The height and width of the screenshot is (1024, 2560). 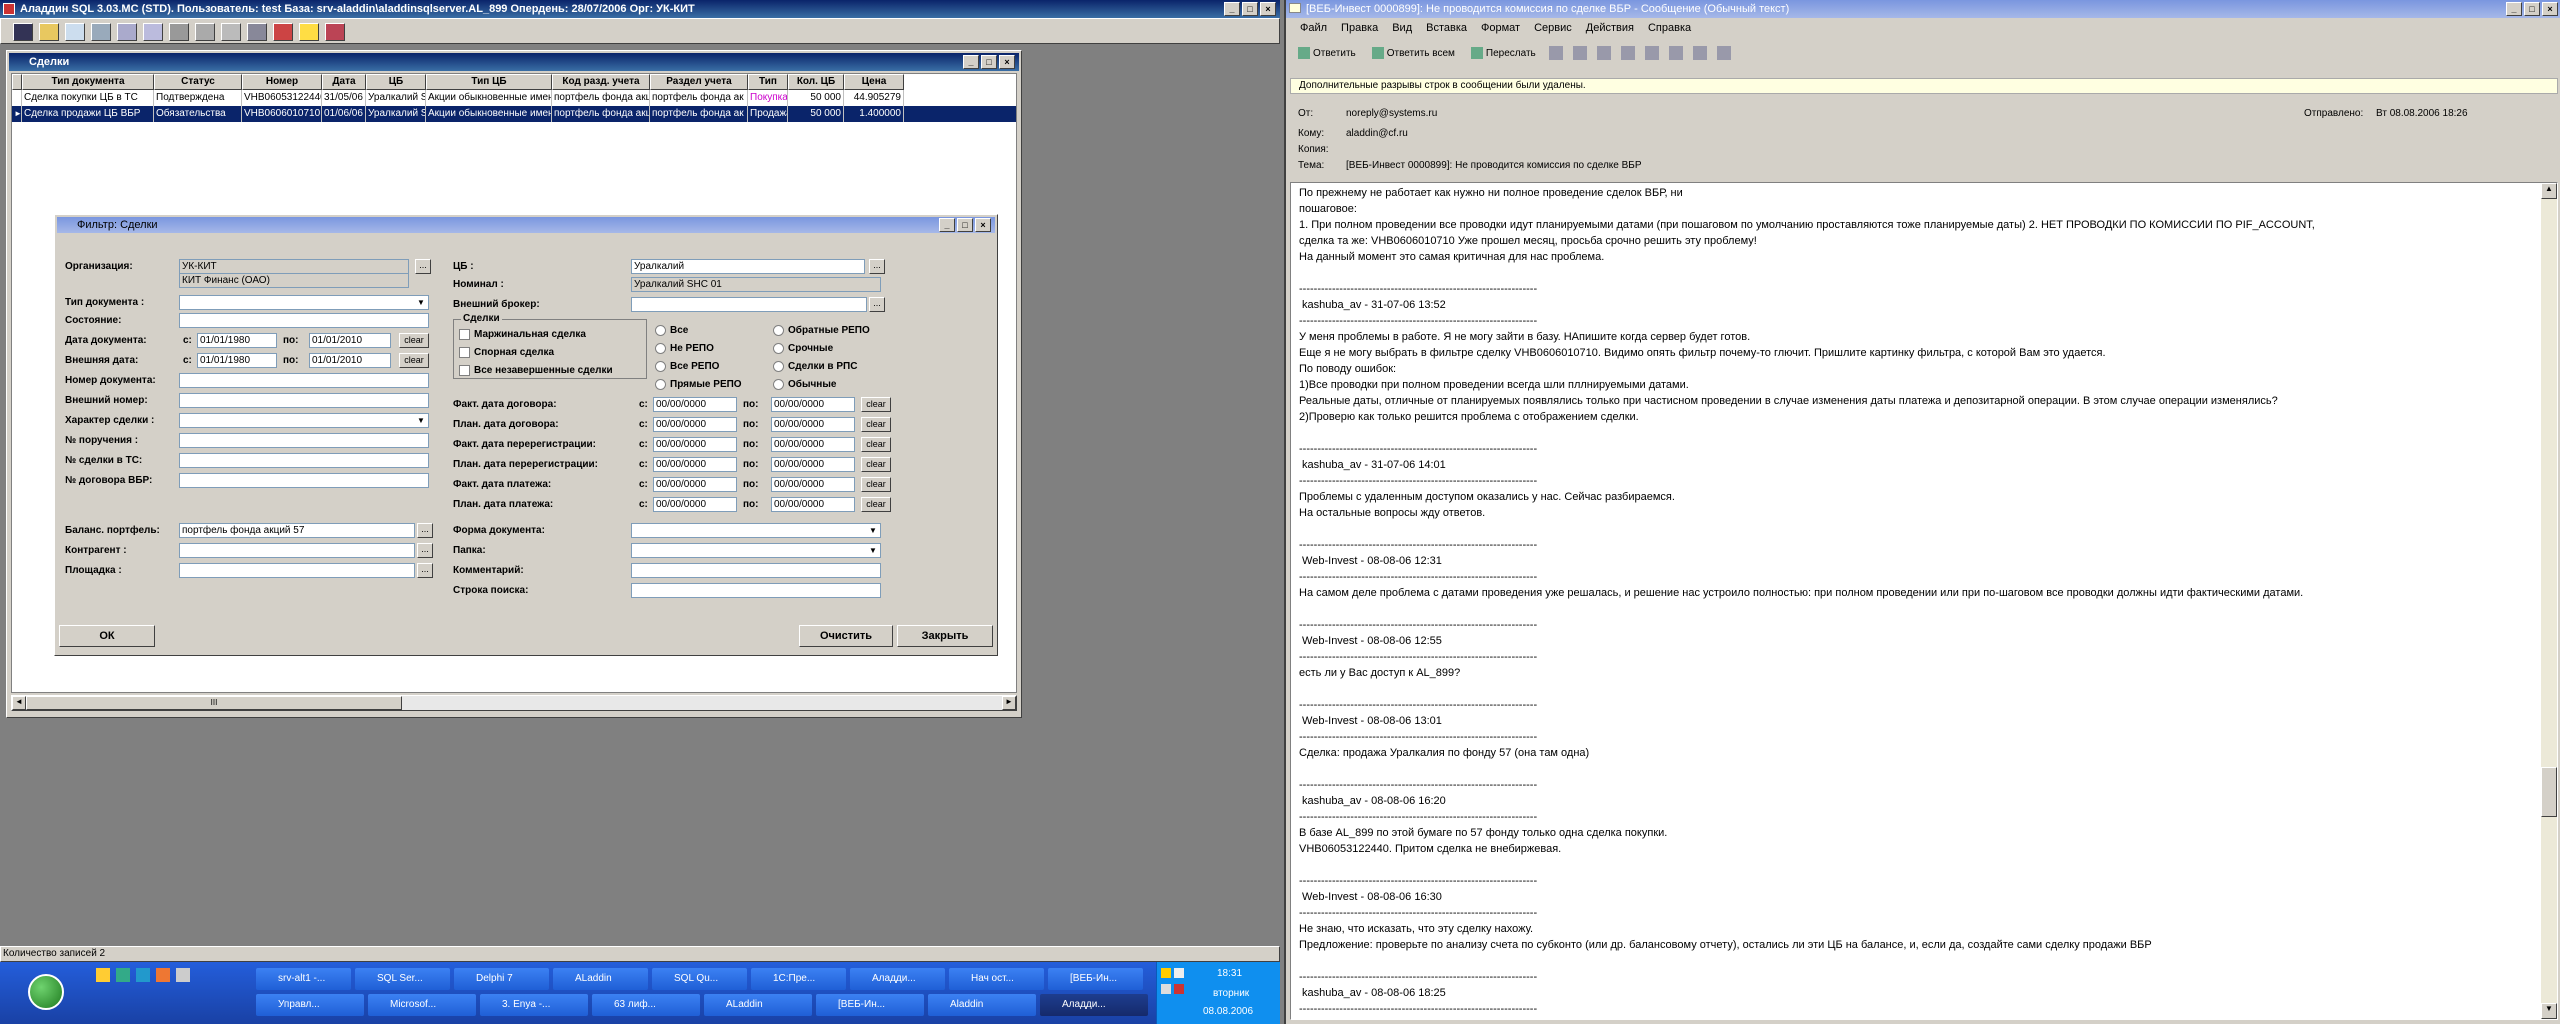 What do you see at coordinates (335, 32) in the screenshot?
I see `exit-icon` at bounding box center [335, 32].